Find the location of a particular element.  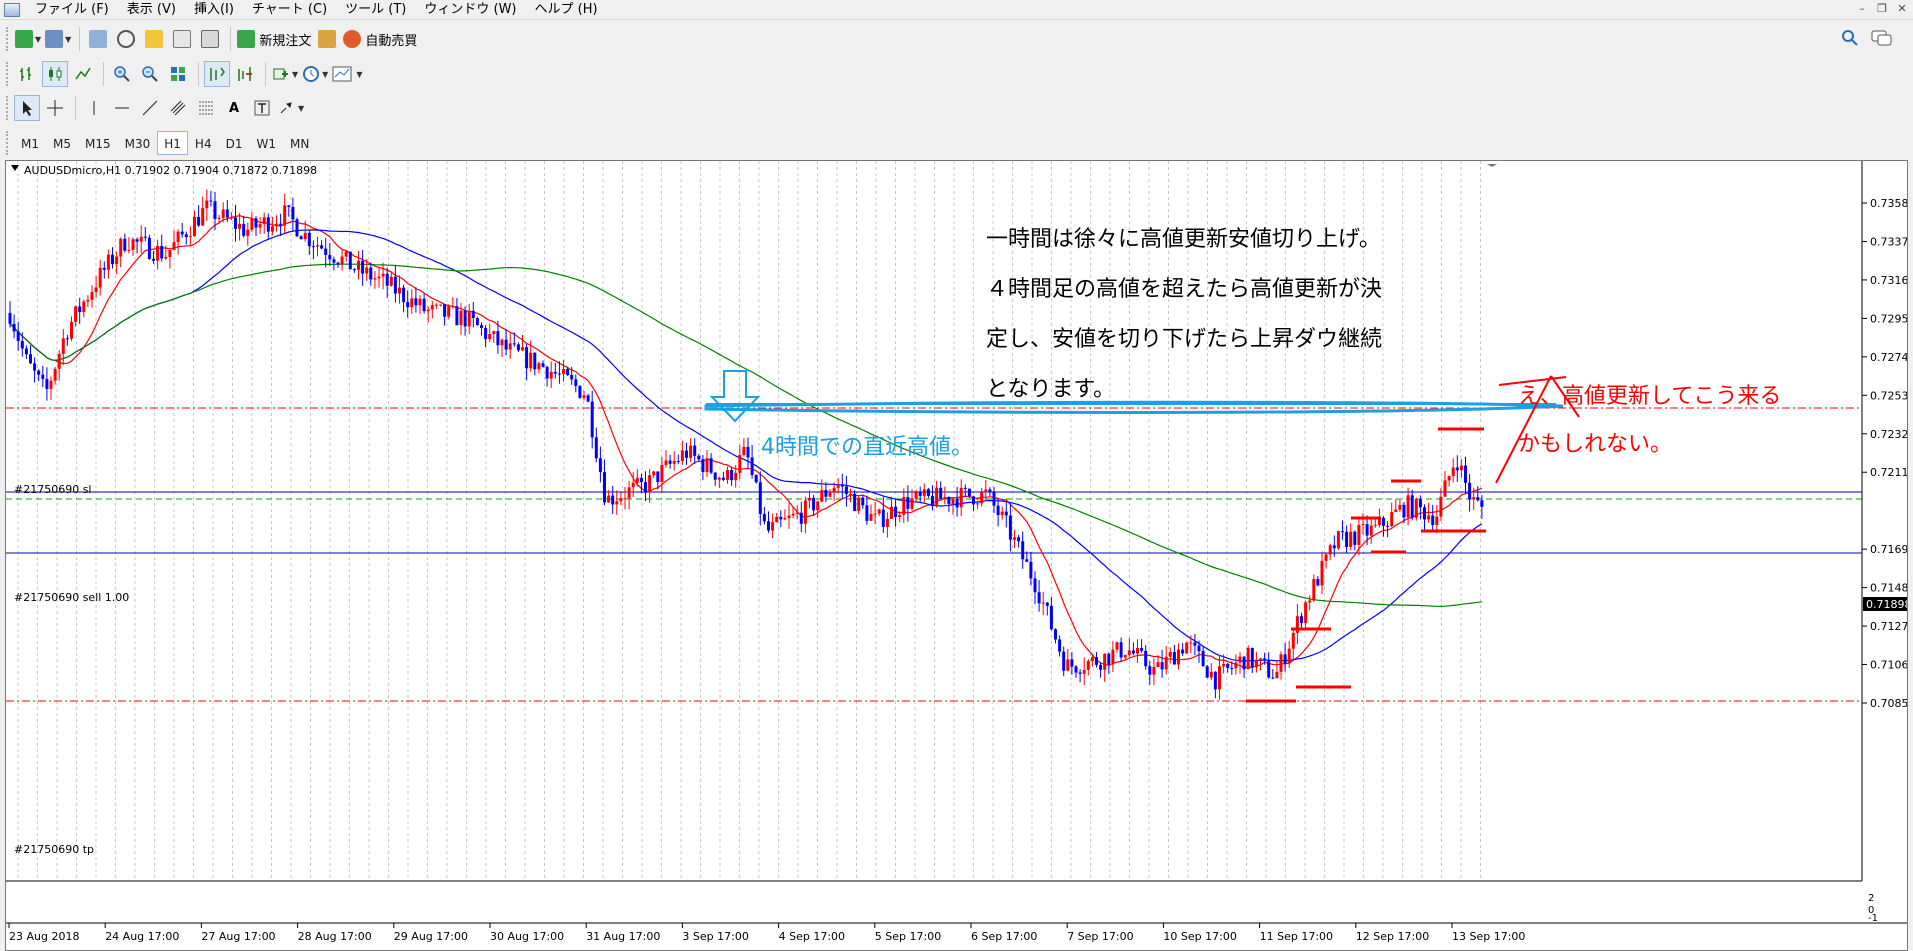

menu-file: ファイル (F) is located at coordinates (72, 10).